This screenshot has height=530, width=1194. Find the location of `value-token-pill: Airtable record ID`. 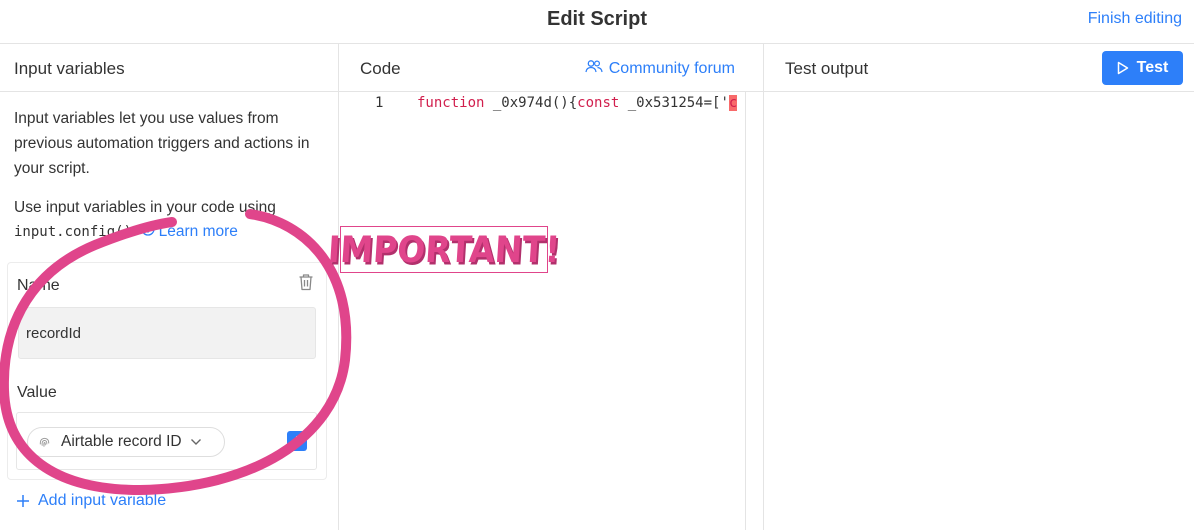

value-token-pill: Airtable record ID is located at coordinates (126, 442).